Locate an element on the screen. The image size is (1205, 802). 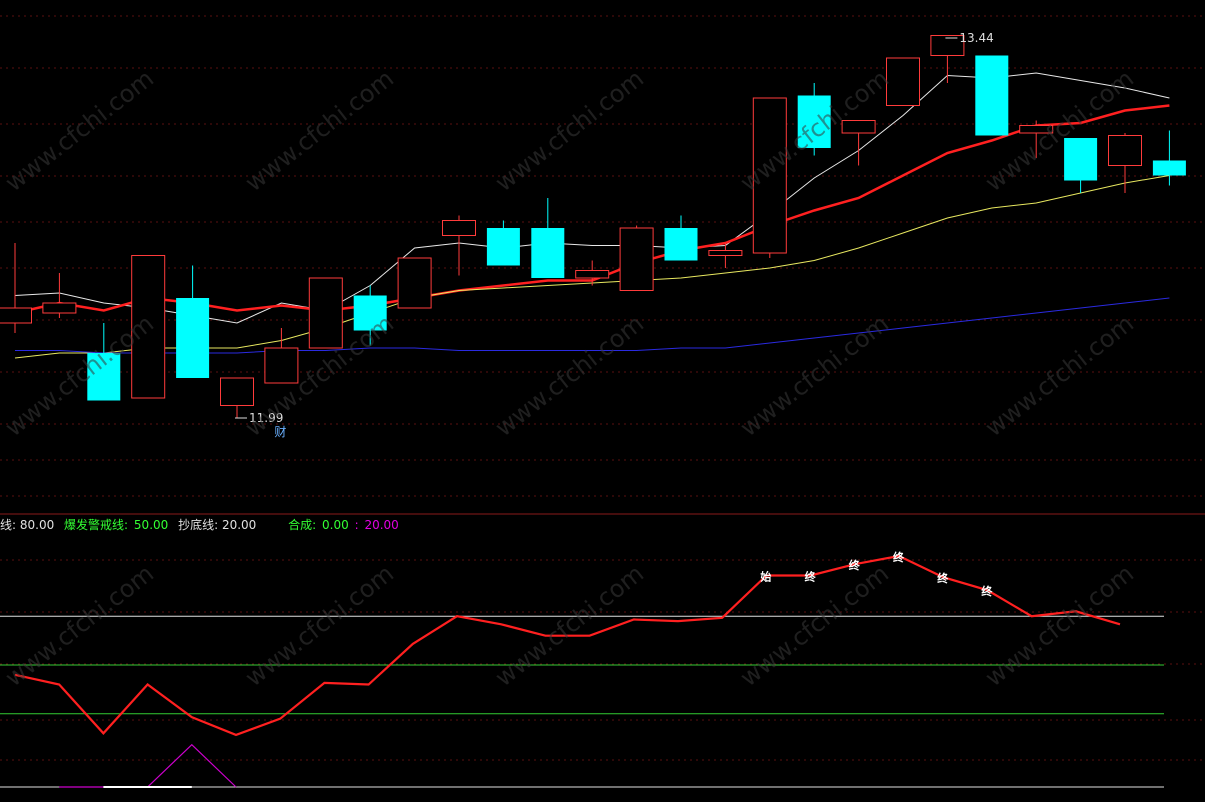
legend-alert-value: 50.00 is located at coordinates (151, 525).